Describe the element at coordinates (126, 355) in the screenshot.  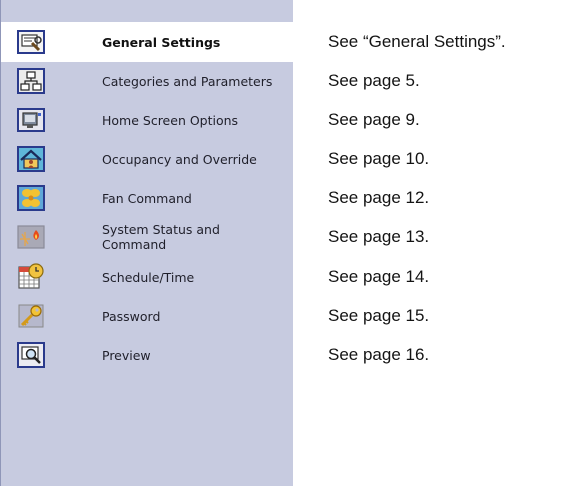
I see `sidebar-item-label: Preview` at that location.